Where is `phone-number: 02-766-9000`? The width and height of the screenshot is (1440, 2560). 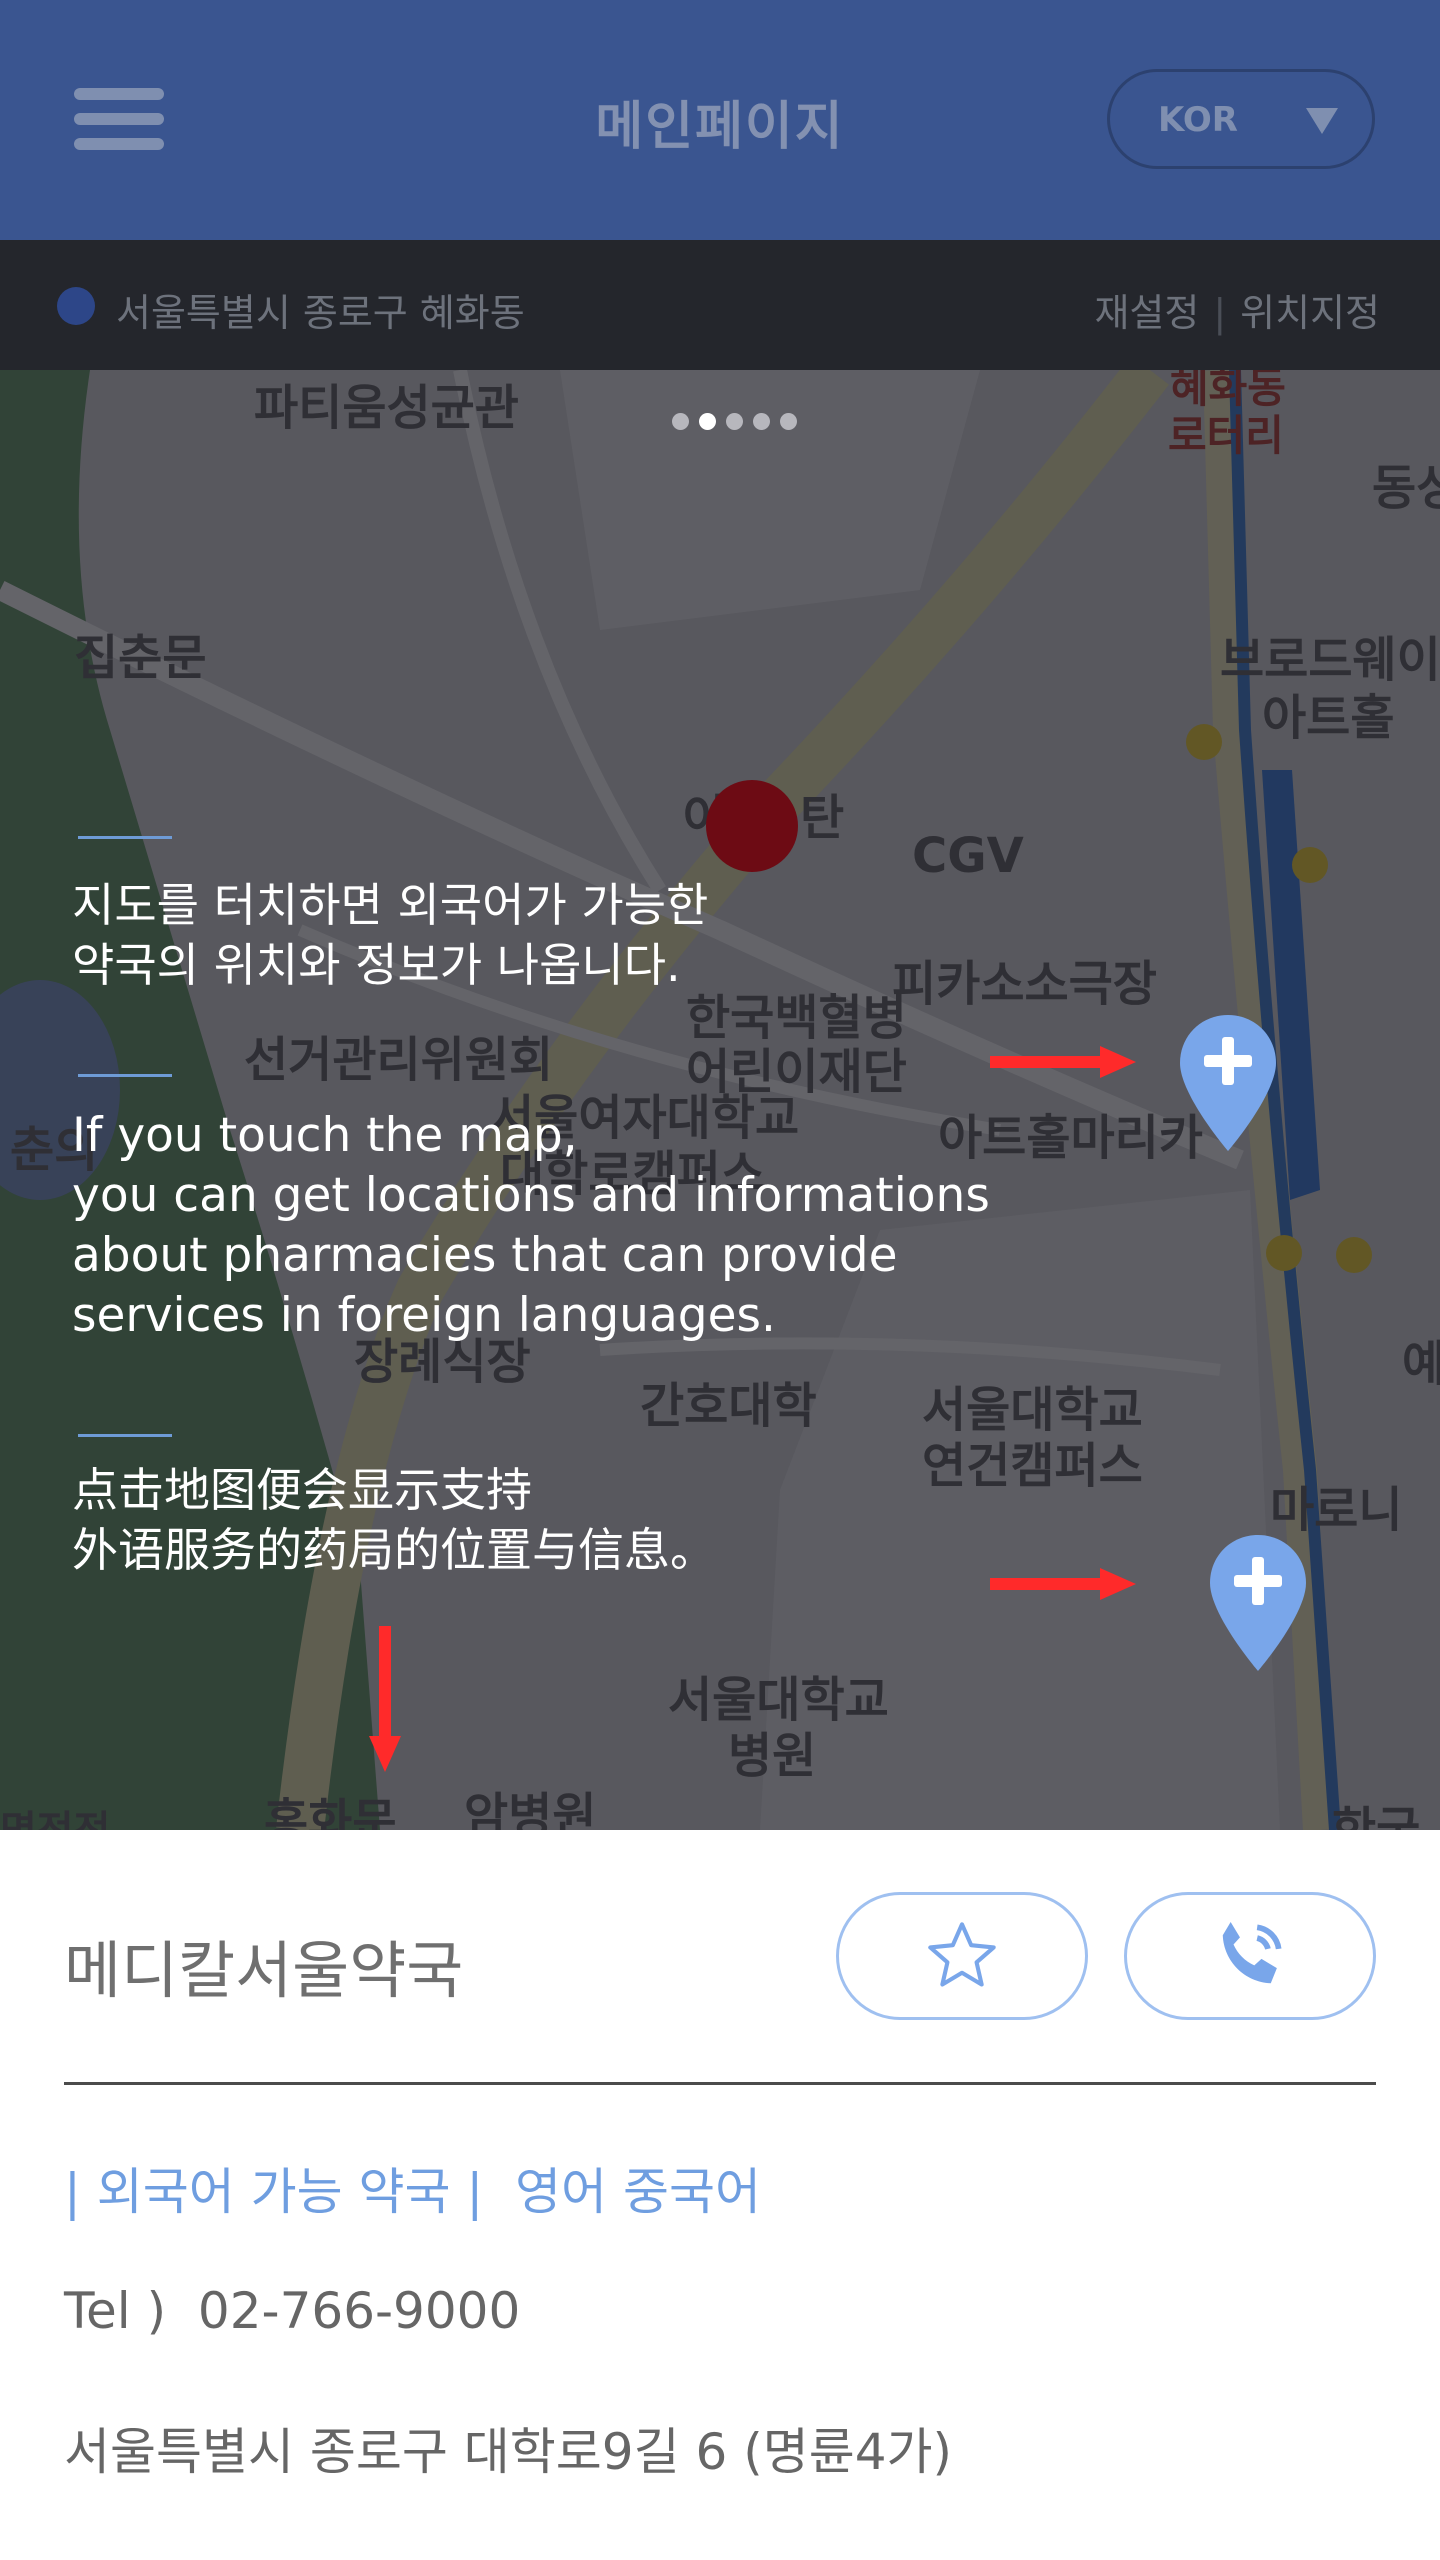
phone-number: 02-766-9000 is located at coordinates (359, 2311).